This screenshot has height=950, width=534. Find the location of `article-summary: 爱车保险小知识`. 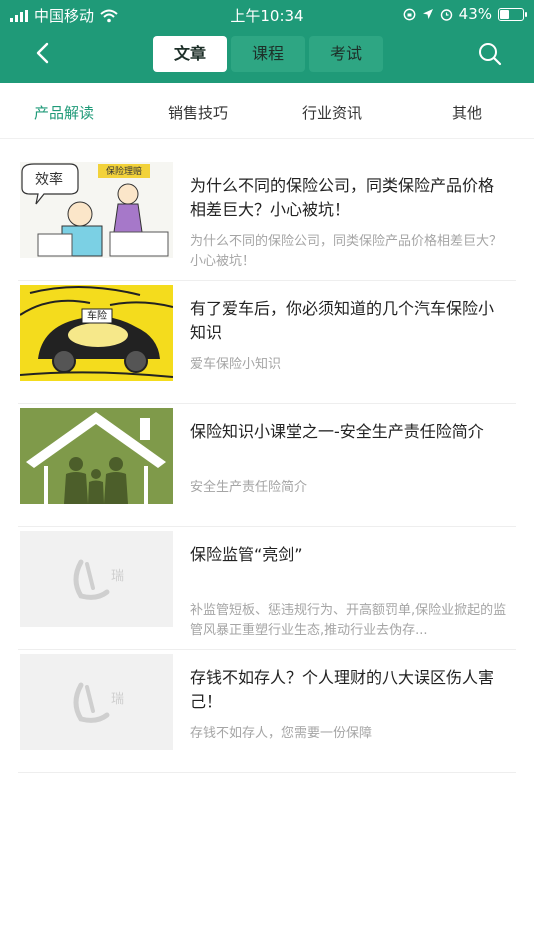

article-summary: 爱车保险小知识 is located at coordinates (236, 364).